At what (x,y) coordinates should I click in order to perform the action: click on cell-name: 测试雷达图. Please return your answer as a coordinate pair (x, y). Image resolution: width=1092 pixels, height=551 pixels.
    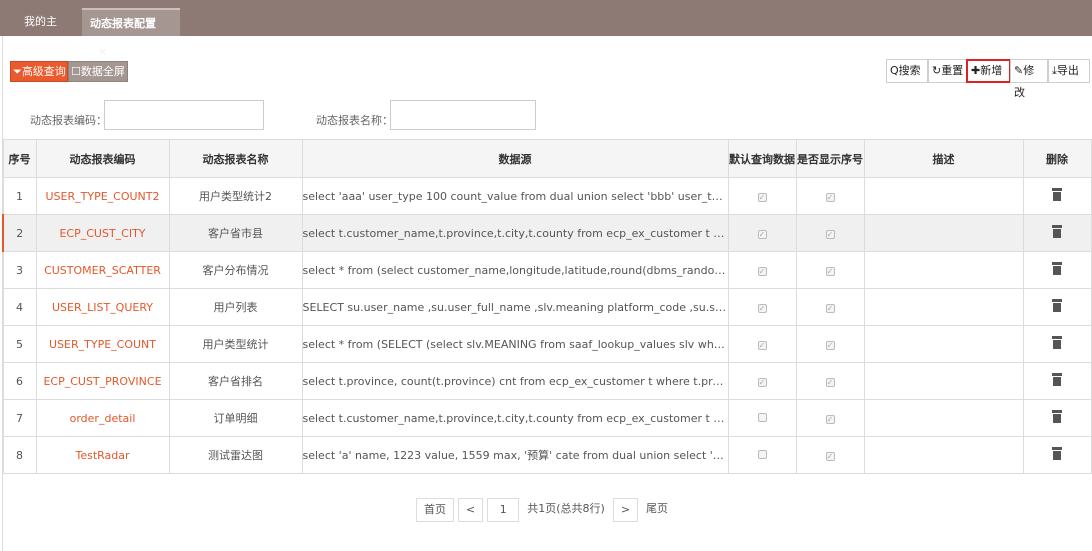
    Looking at the image, I should click on (235, 455).